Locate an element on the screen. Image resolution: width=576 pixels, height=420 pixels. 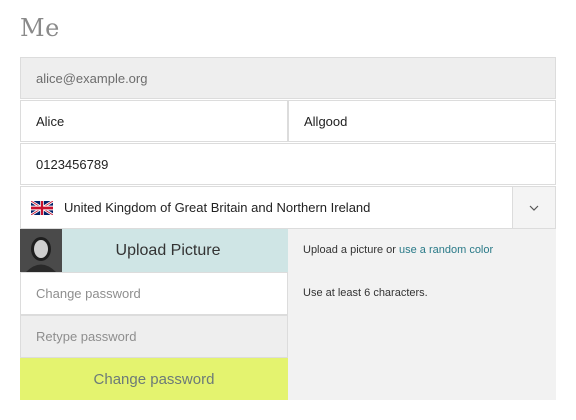
country-dropdown-toggle is located at coordinates (533, 207).